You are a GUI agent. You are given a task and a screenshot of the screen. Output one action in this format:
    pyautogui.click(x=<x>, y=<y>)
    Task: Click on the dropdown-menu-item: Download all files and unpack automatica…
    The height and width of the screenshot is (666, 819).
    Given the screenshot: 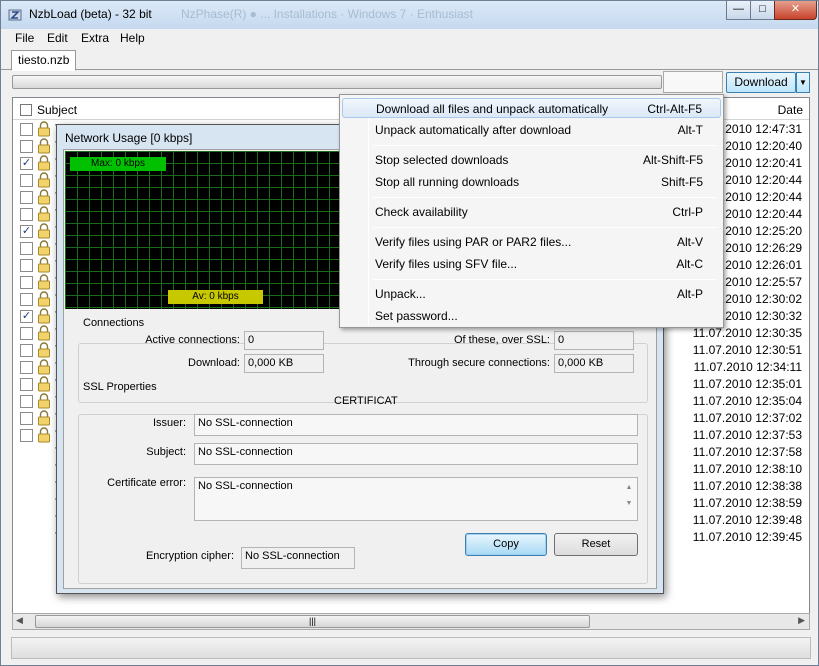 What is the action you would take?
    pyautogui.click(x=531, y=108)
    